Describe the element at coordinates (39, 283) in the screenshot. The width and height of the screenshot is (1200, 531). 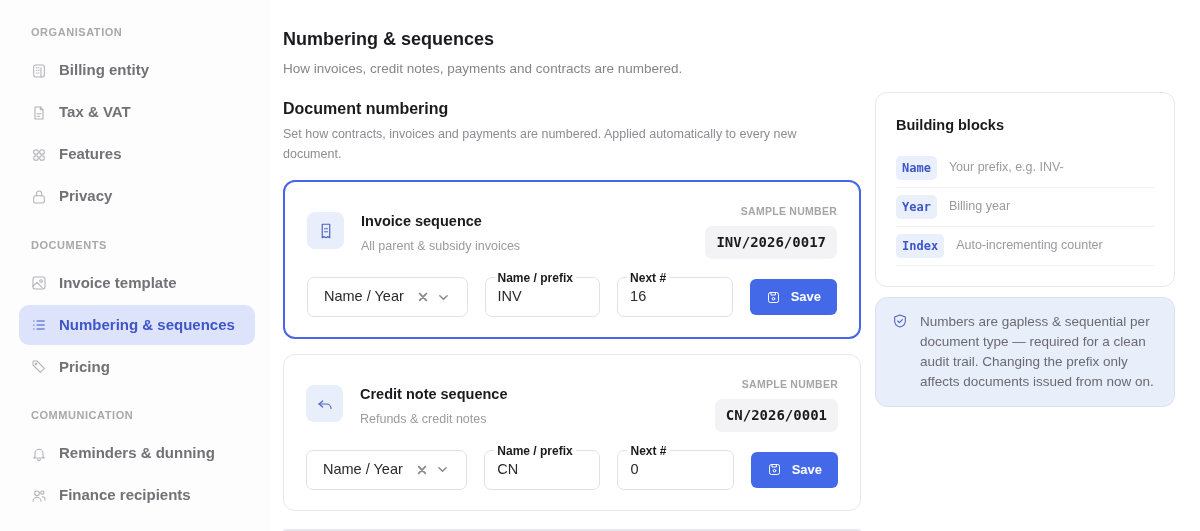
I see `image-icon` at that location.